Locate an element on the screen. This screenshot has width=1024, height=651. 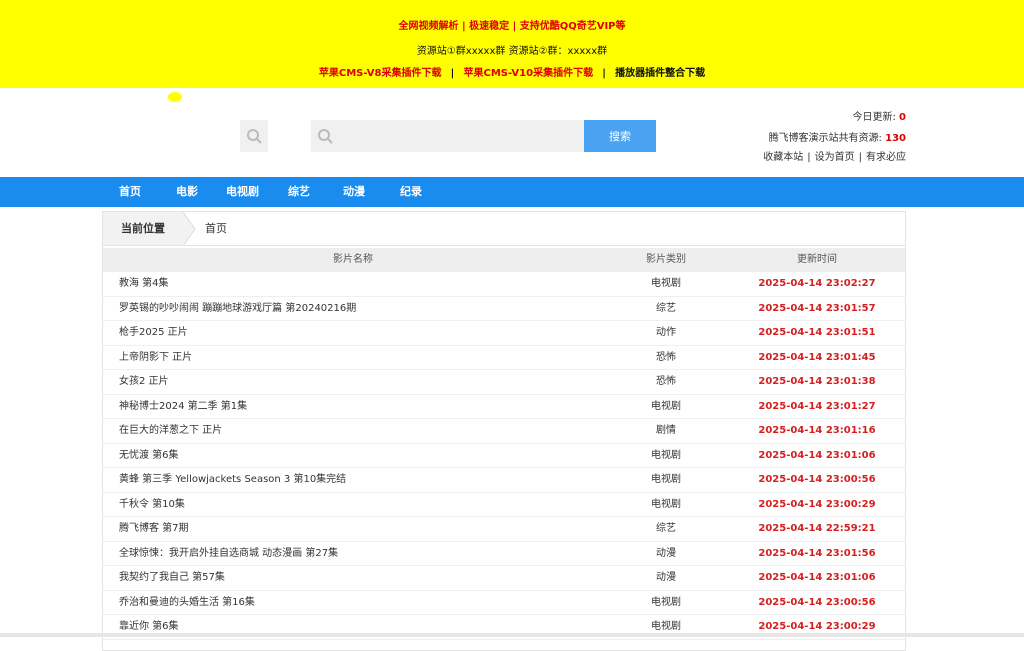
total-resources-count: 130 is located at coordinates (895, 138).